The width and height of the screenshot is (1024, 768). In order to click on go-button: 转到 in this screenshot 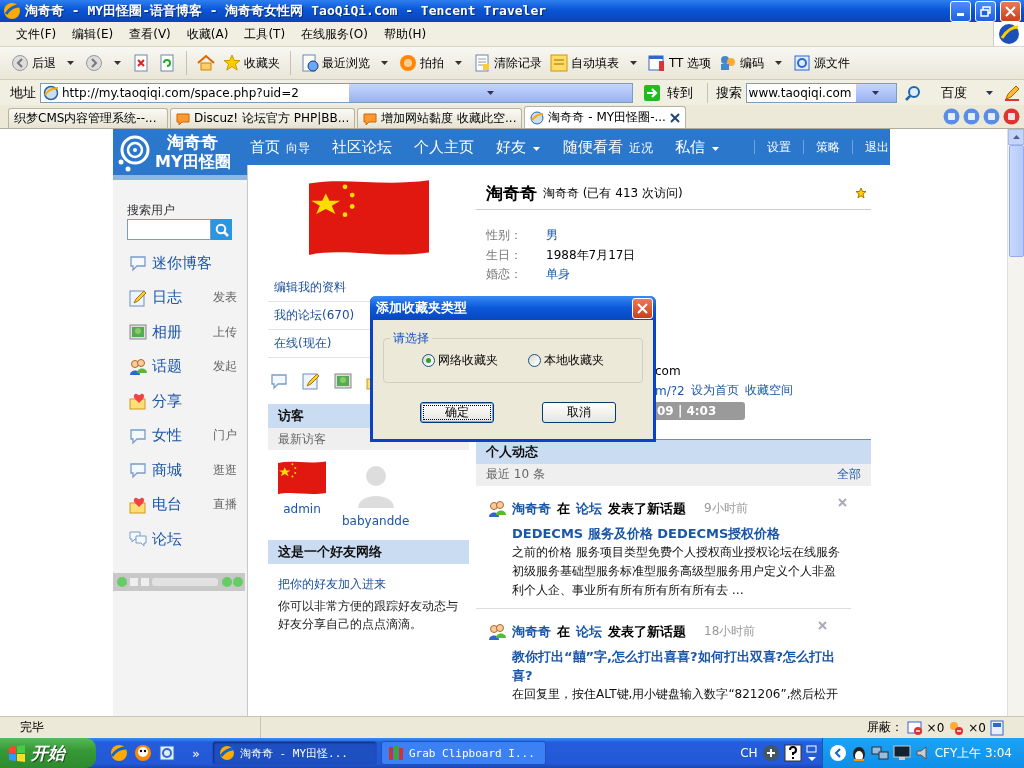, I will do `click(667, 92)`.